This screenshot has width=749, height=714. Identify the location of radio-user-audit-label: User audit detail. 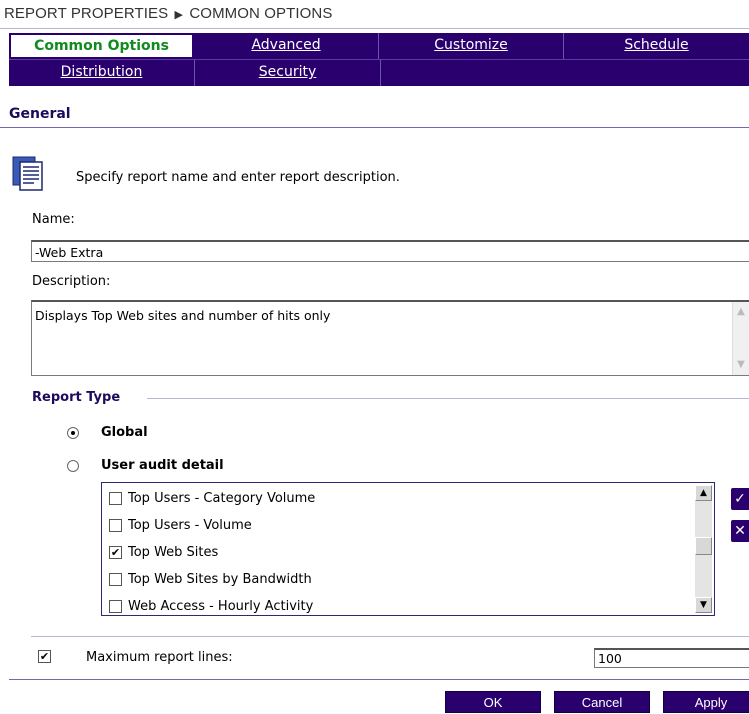
(162, 465).